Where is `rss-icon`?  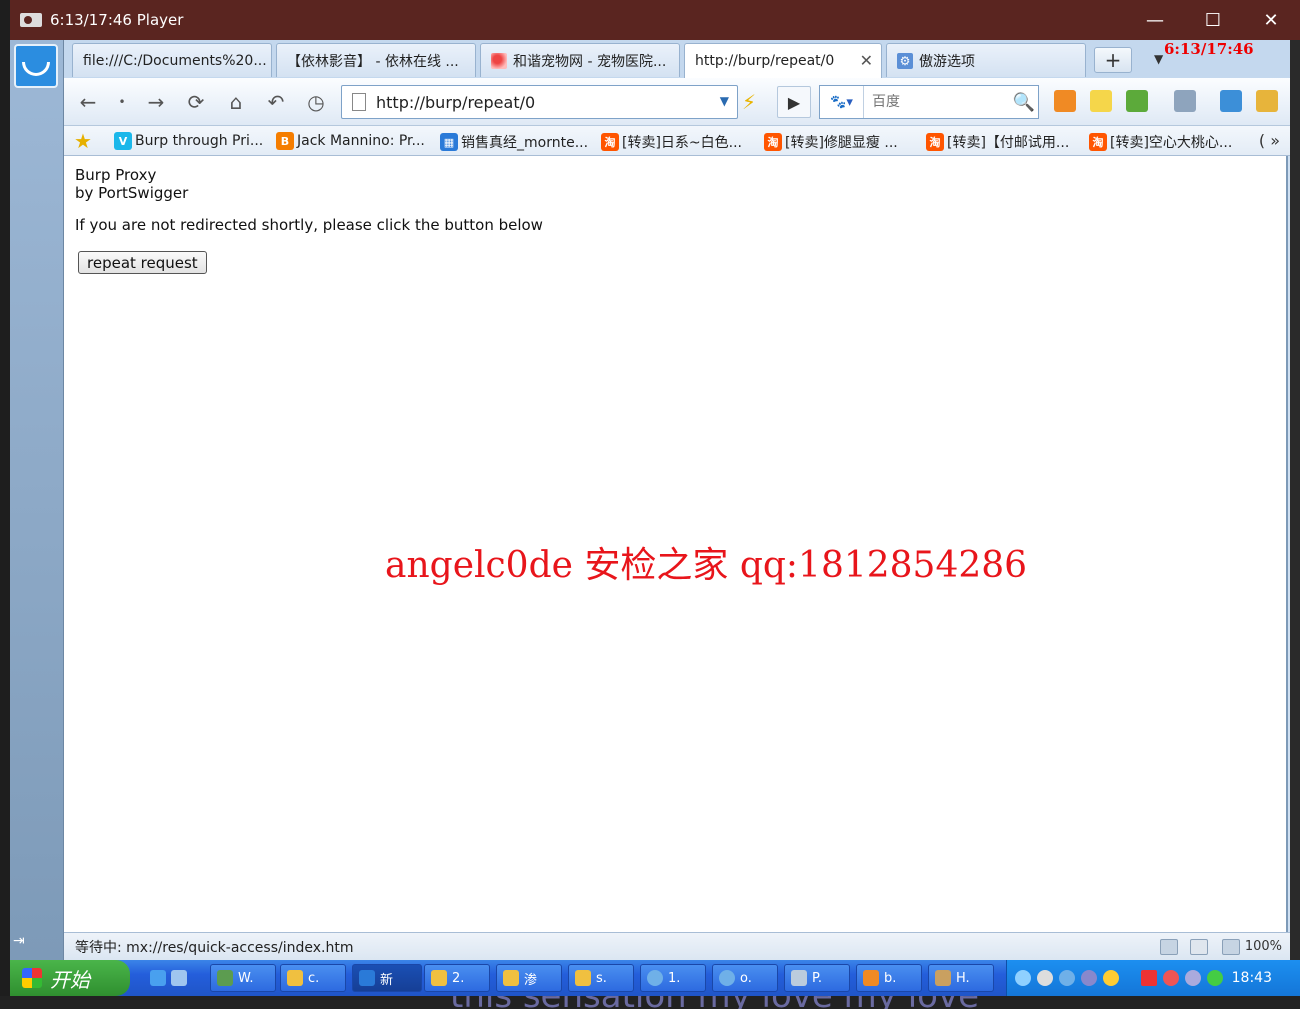 rss-icon is located at coordinates (1065, 101).